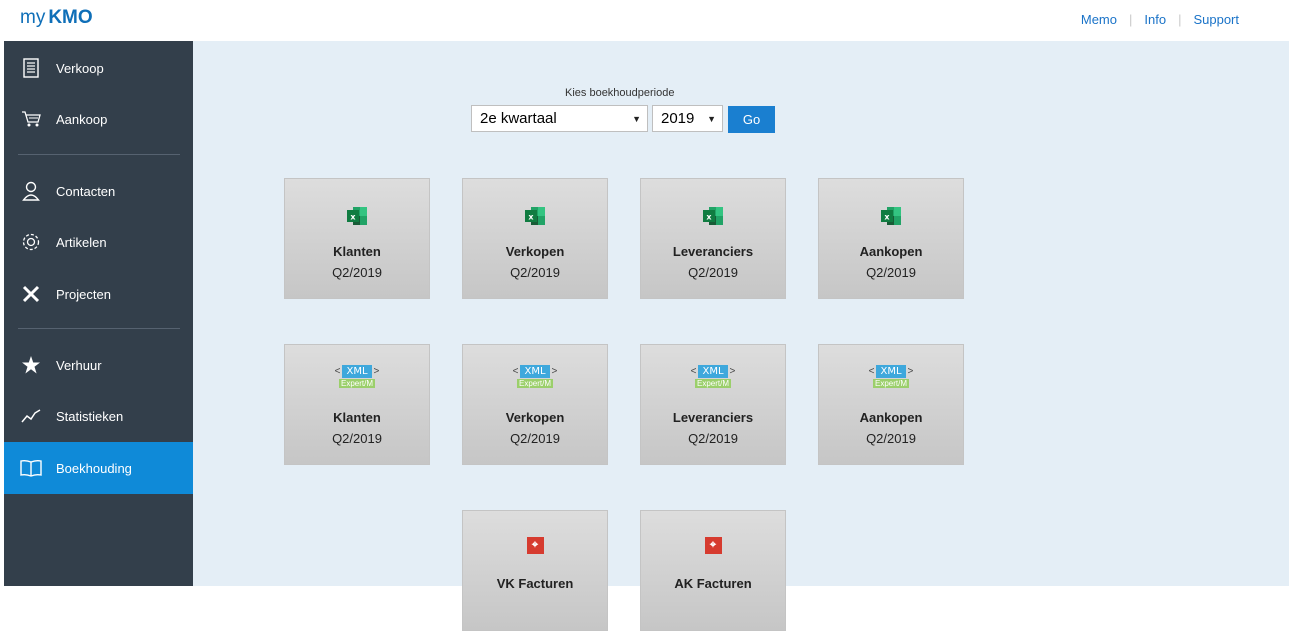  I want to click on top-links: Memo | Info | Support, so click(1160, 19).